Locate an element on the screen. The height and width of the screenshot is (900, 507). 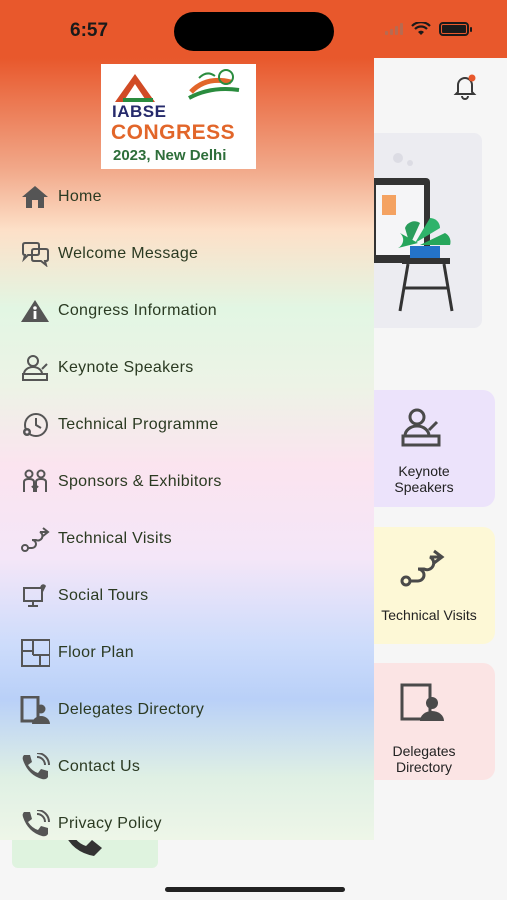
menu-item-floor-plan: Floor Plan is located at coordinates (188, 653).